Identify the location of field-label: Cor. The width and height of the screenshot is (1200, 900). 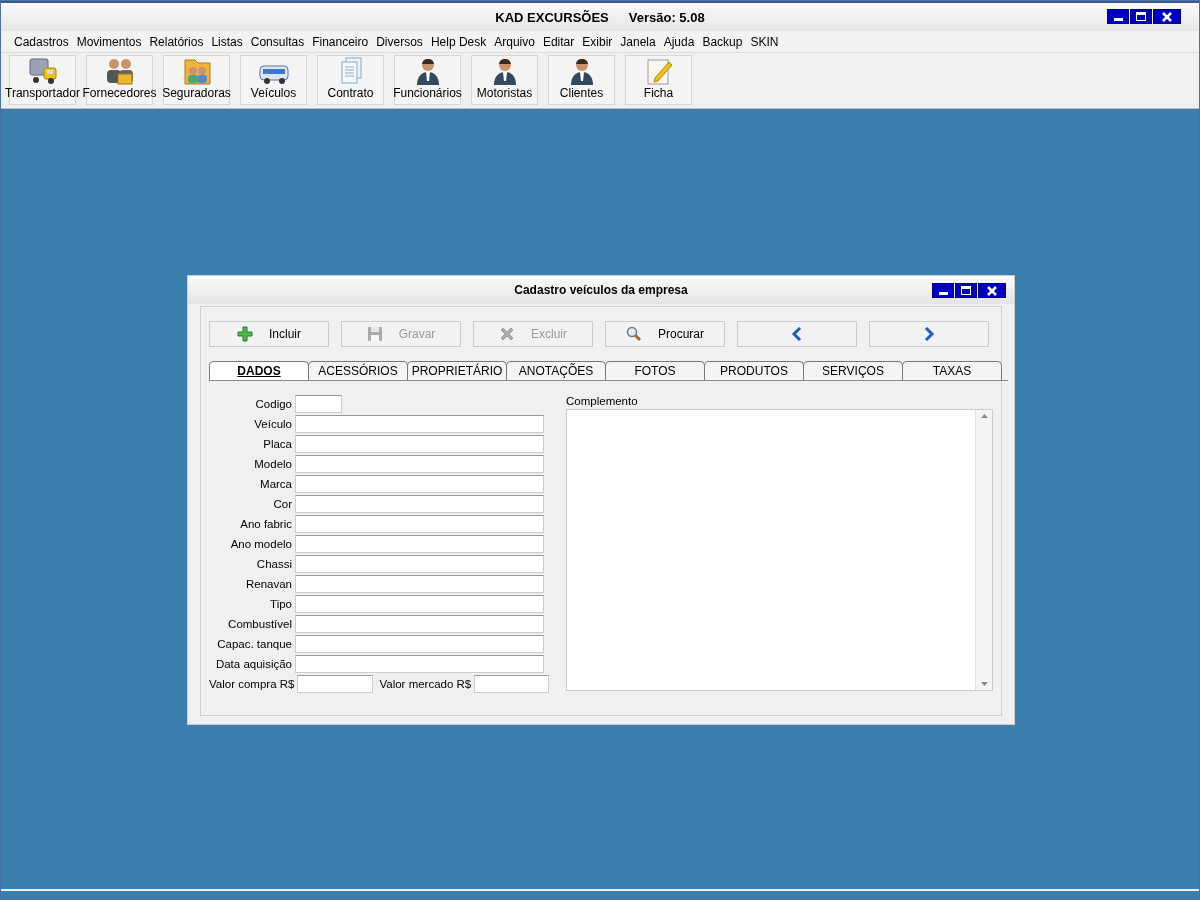
(282, 504).